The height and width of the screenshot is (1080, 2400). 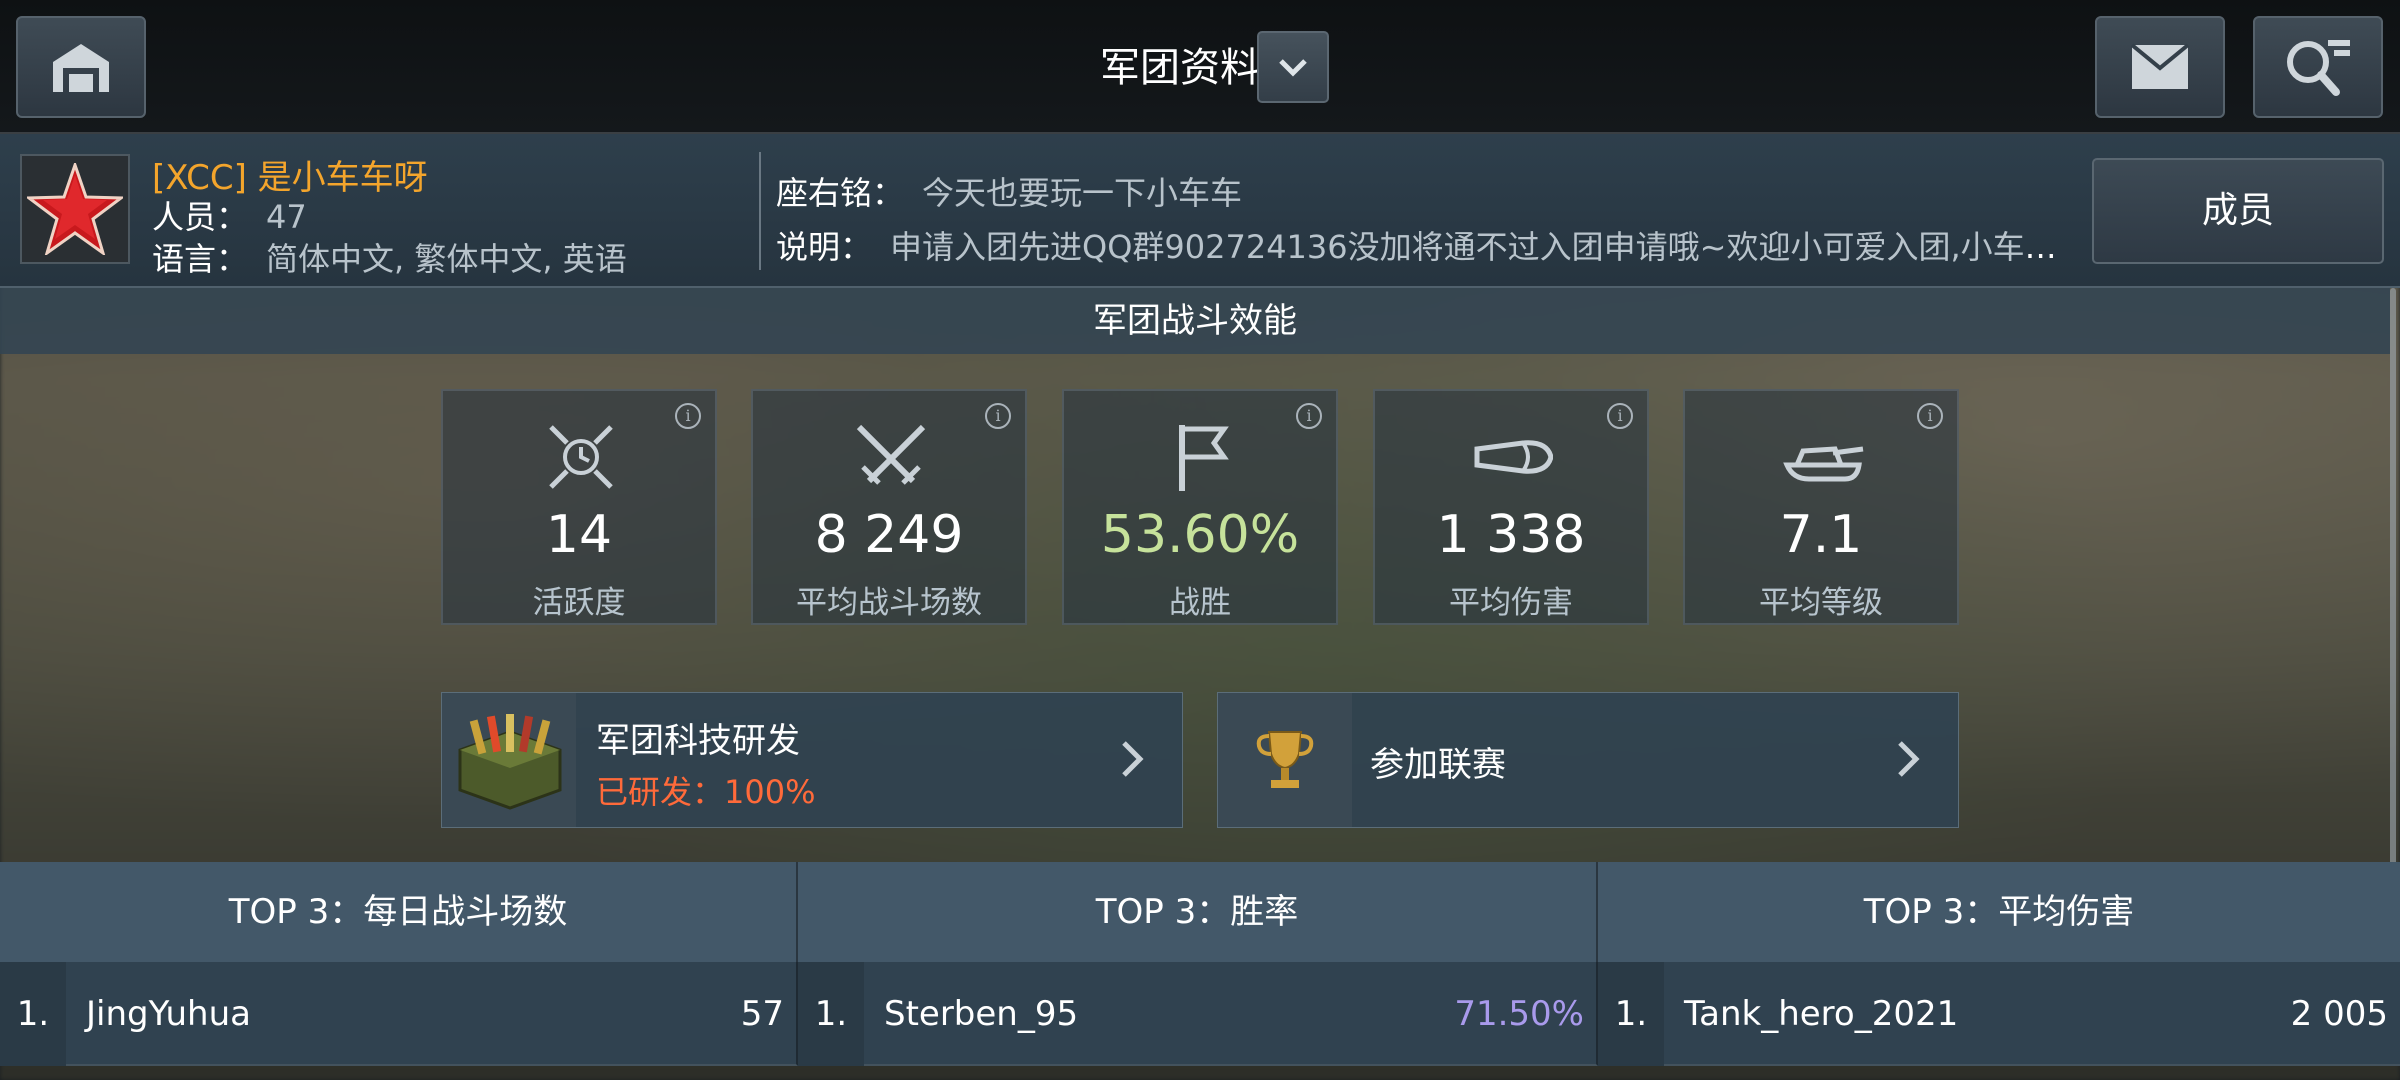 I want to click on red-star-icon, so click(x=75, y=209).